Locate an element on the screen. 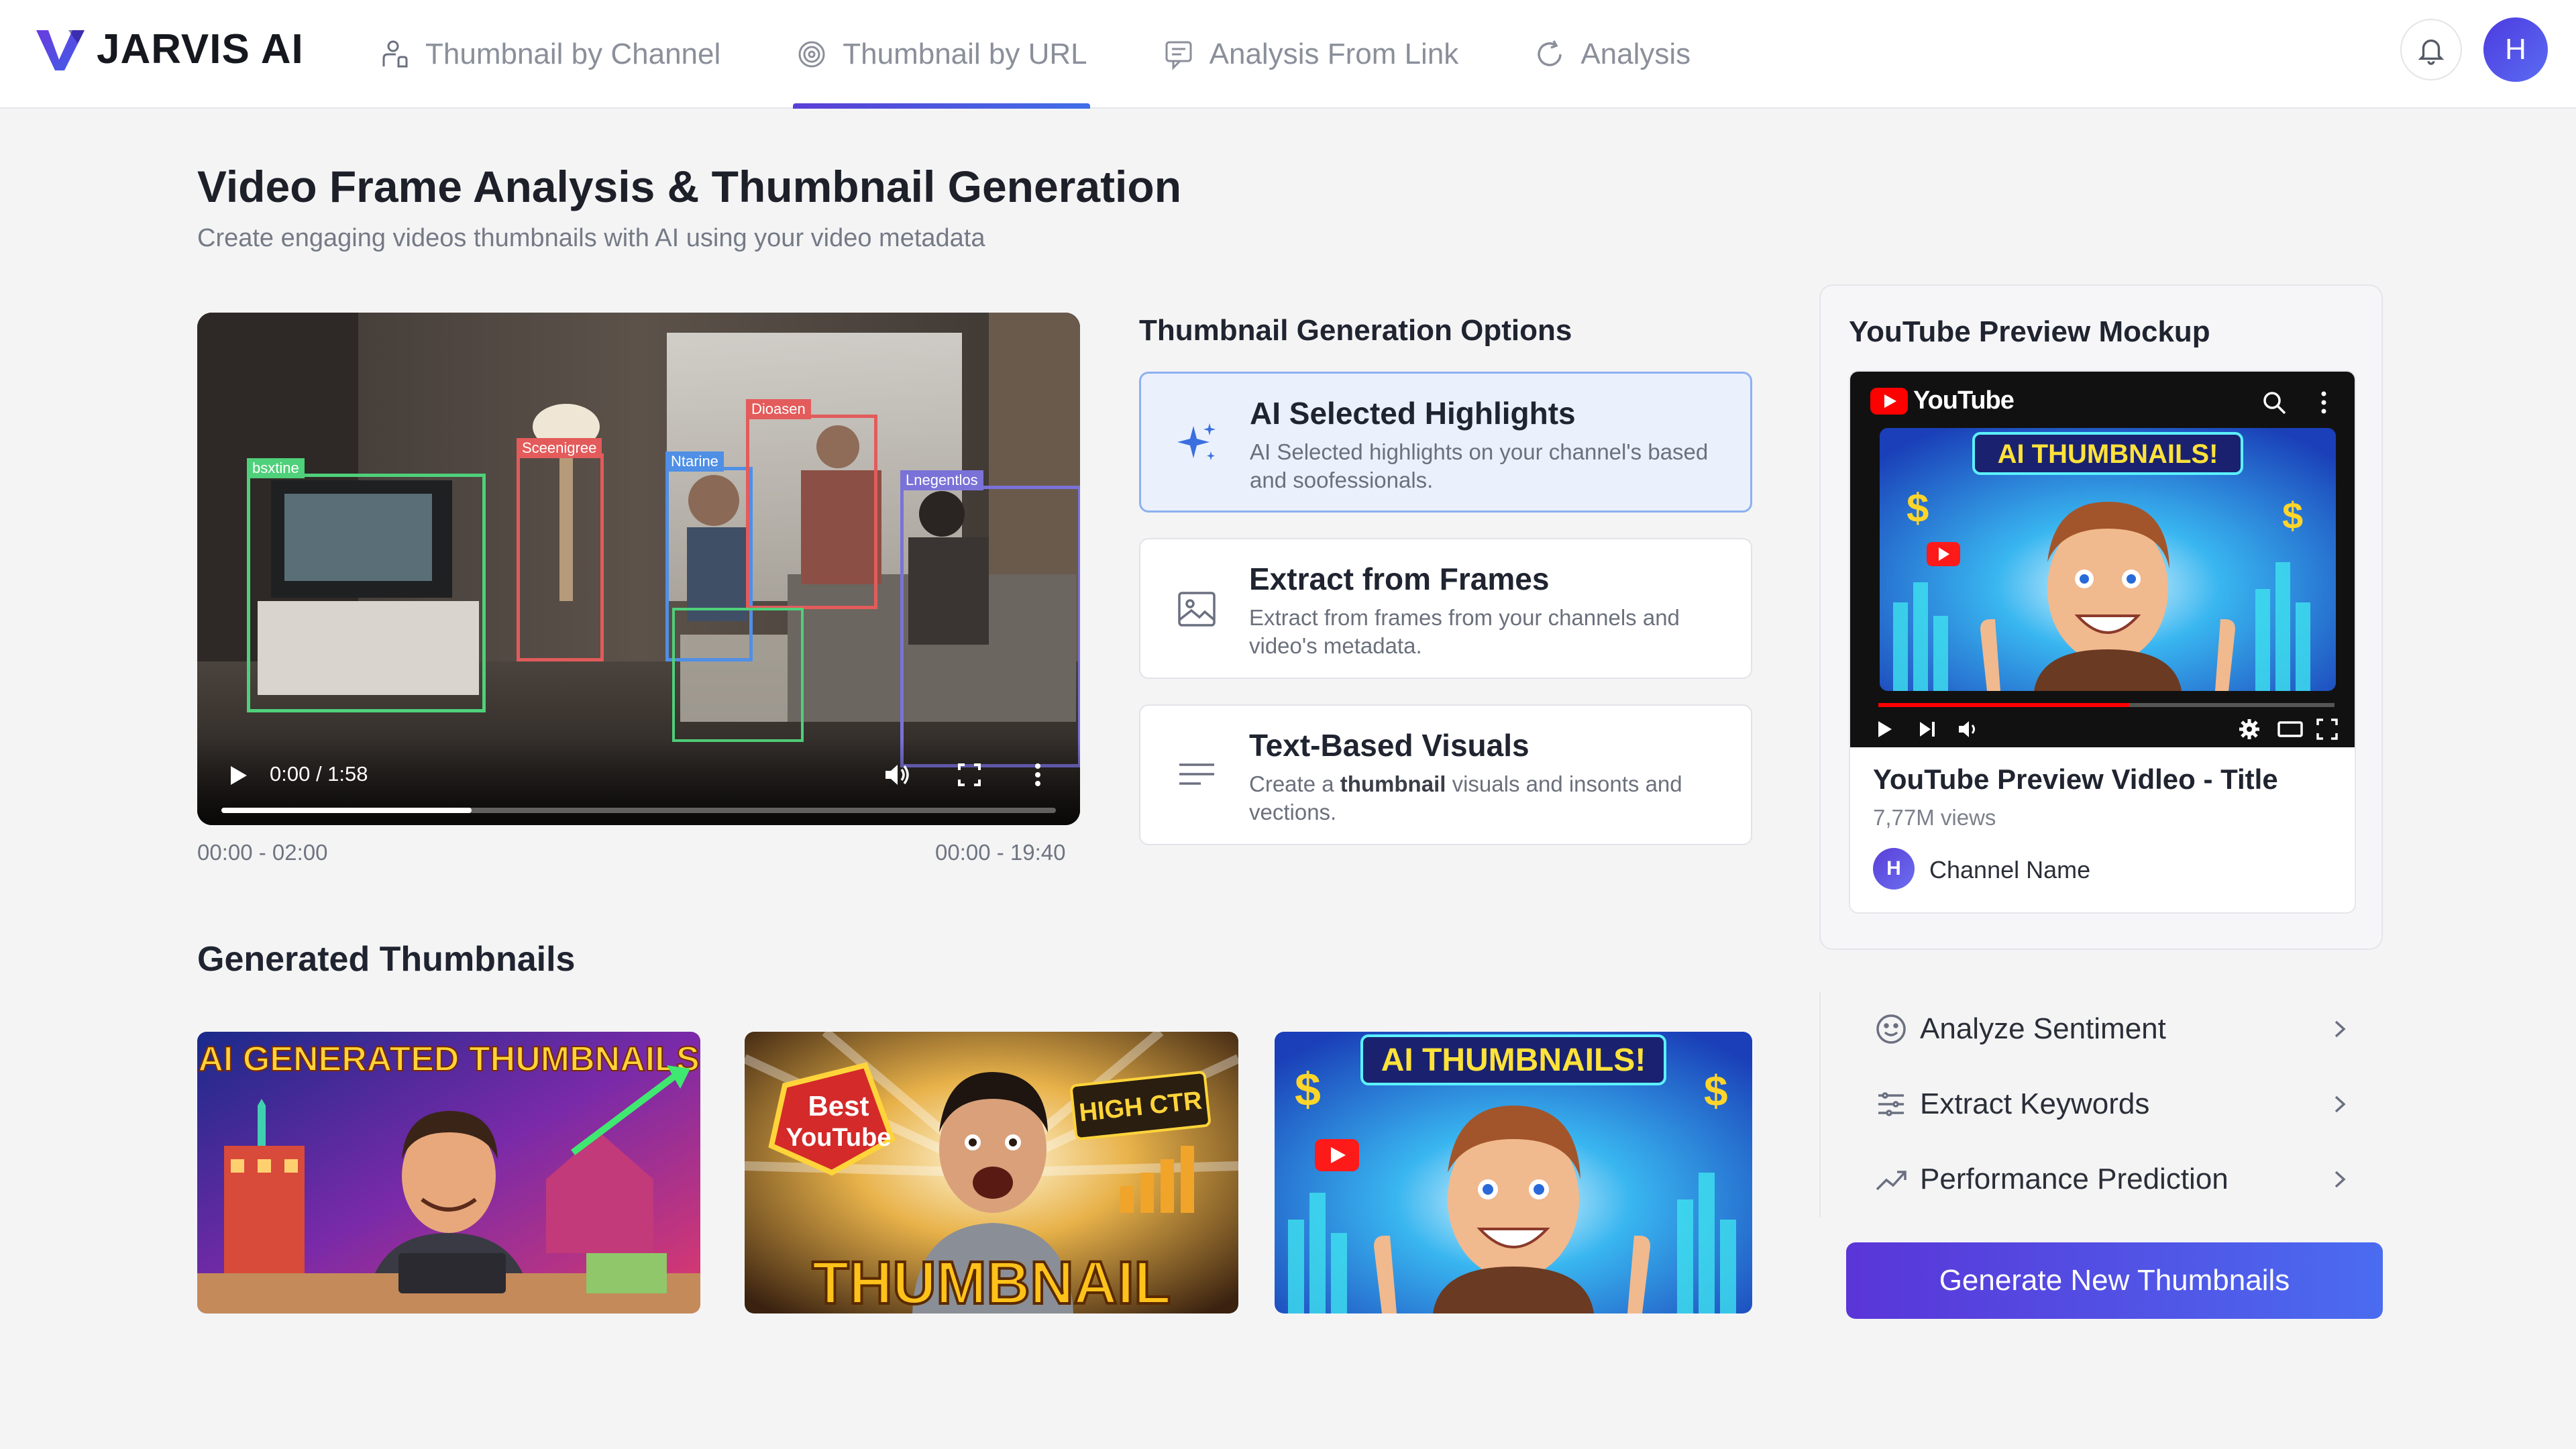 Image resolution: width=2576 pixels, height=1449 pixels. generate-new-thumbnails-button: Generate New Thumbnails is located at coordinates (2114, 1280).